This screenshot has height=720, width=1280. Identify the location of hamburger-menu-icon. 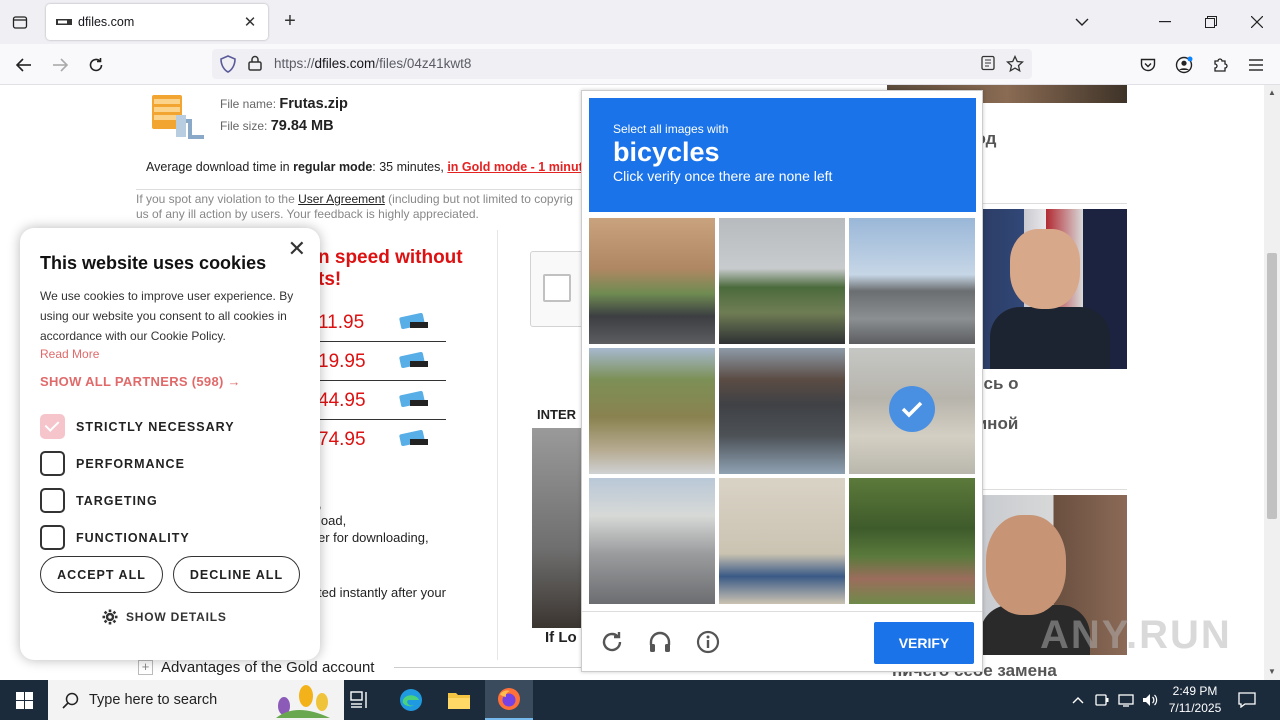
(1256, 65).